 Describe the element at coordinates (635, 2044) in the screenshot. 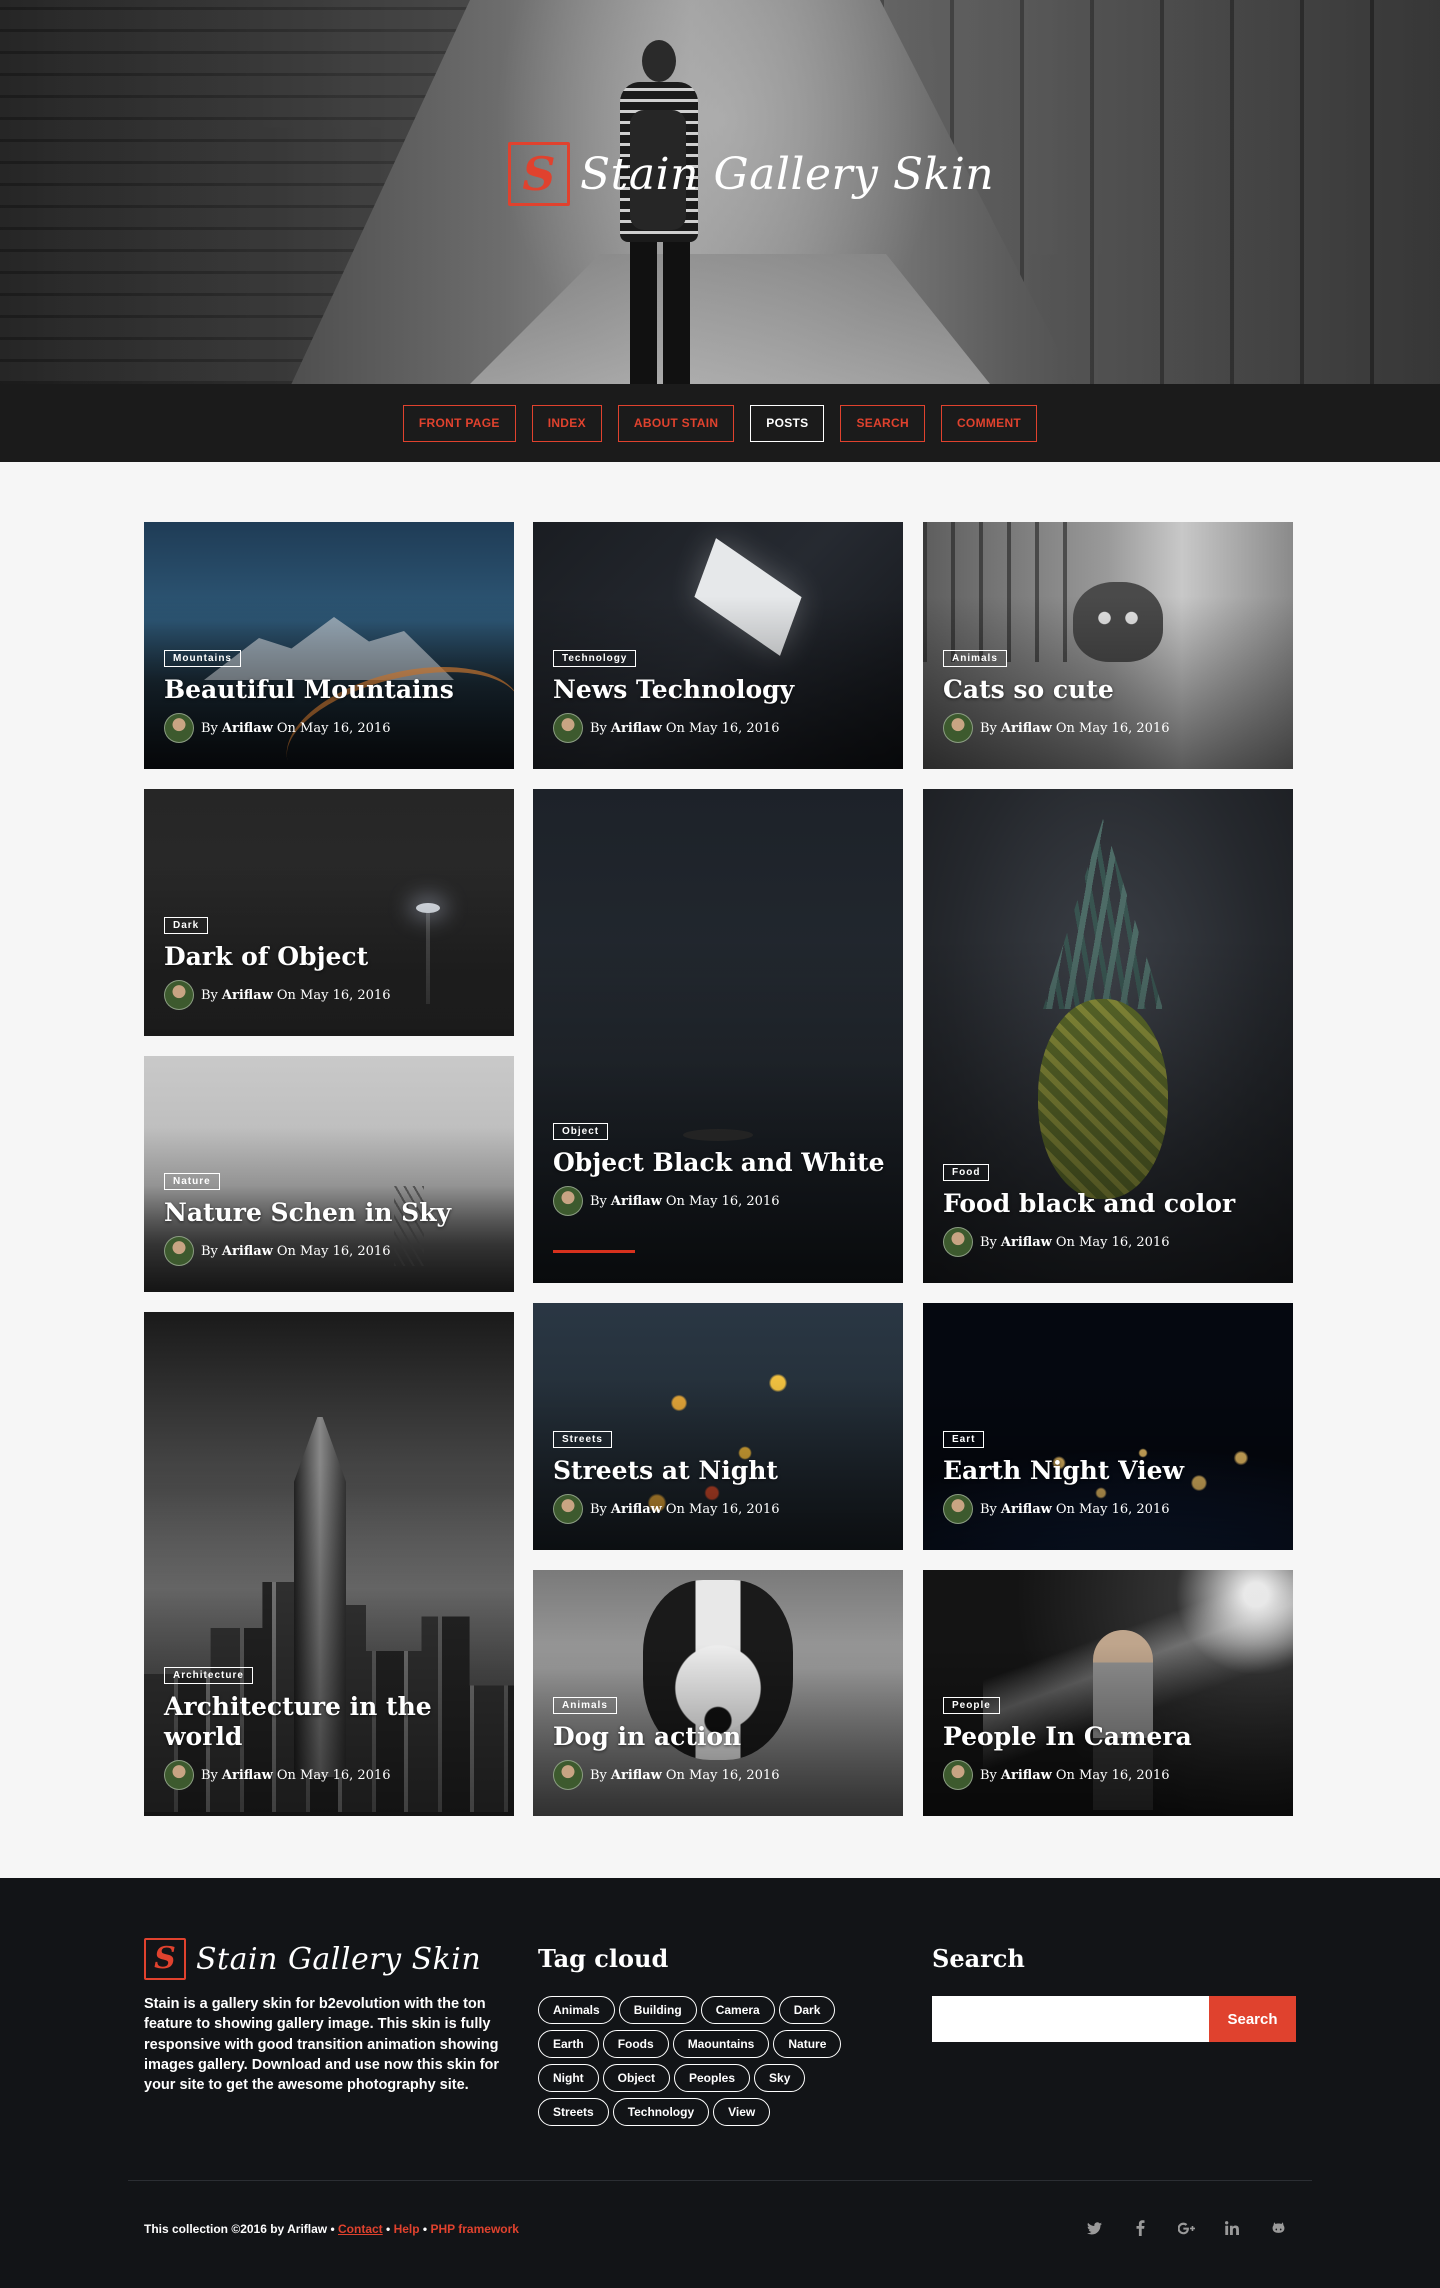

I see `tag-pill: Foods` at that location.